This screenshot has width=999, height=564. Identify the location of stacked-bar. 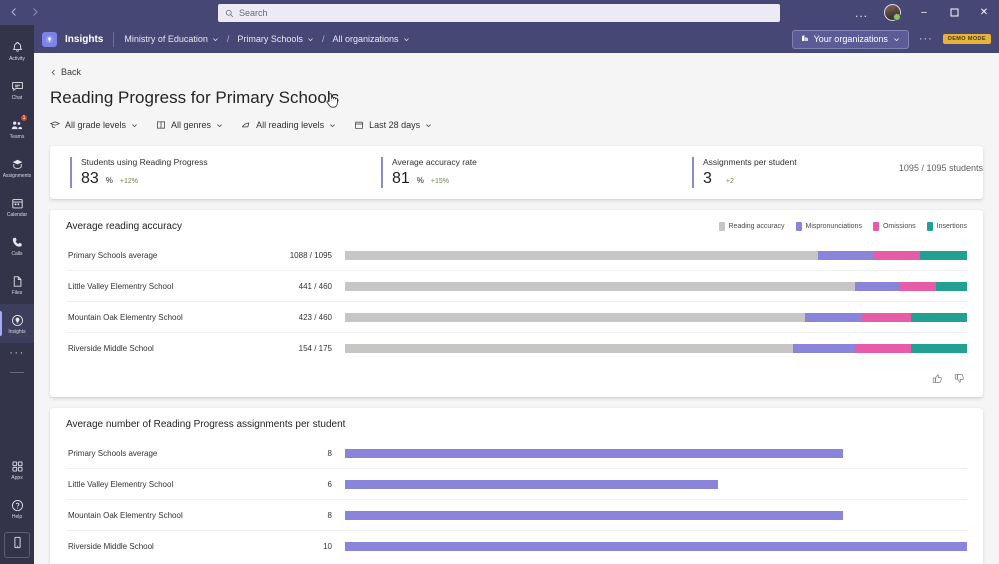
(656, 286).